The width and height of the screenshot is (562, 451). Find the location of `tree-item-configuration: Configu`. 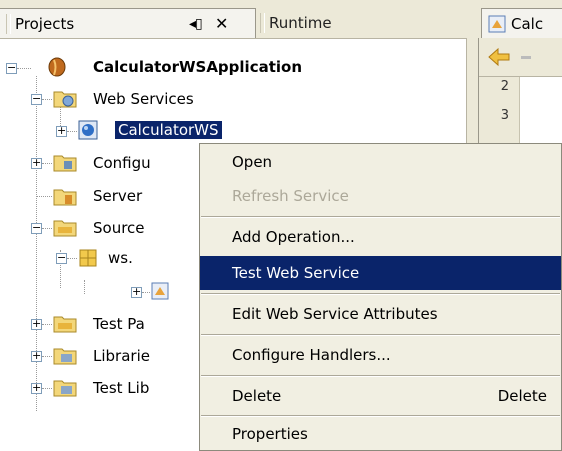

tree-item-configuration: Configu is located at coordinates (122, 163).